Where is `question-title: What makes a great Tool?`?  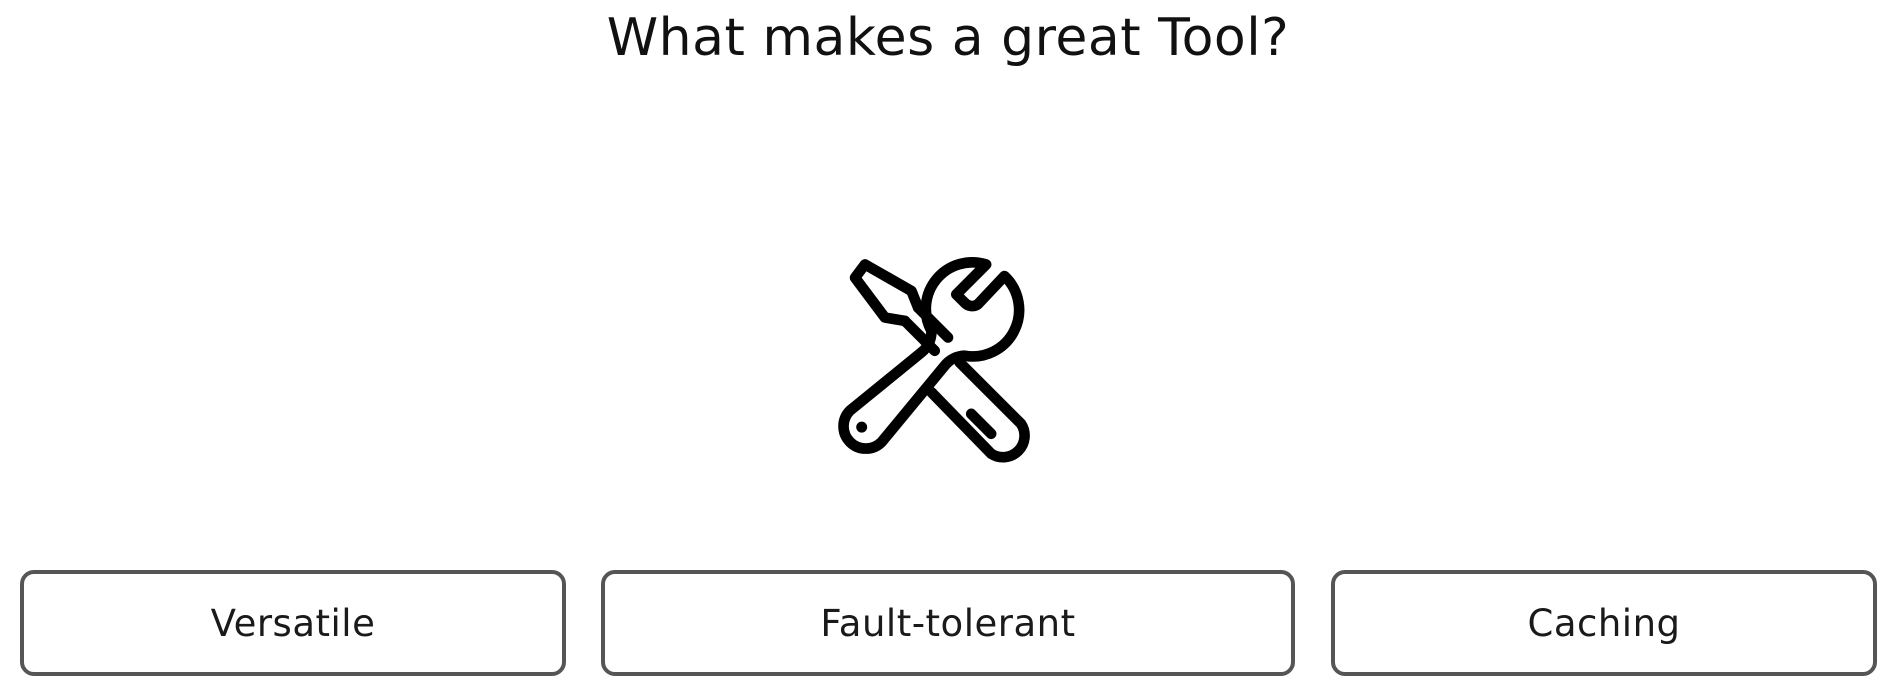 question-title: What makes a great Tool? is located at coordinates (948, 38).